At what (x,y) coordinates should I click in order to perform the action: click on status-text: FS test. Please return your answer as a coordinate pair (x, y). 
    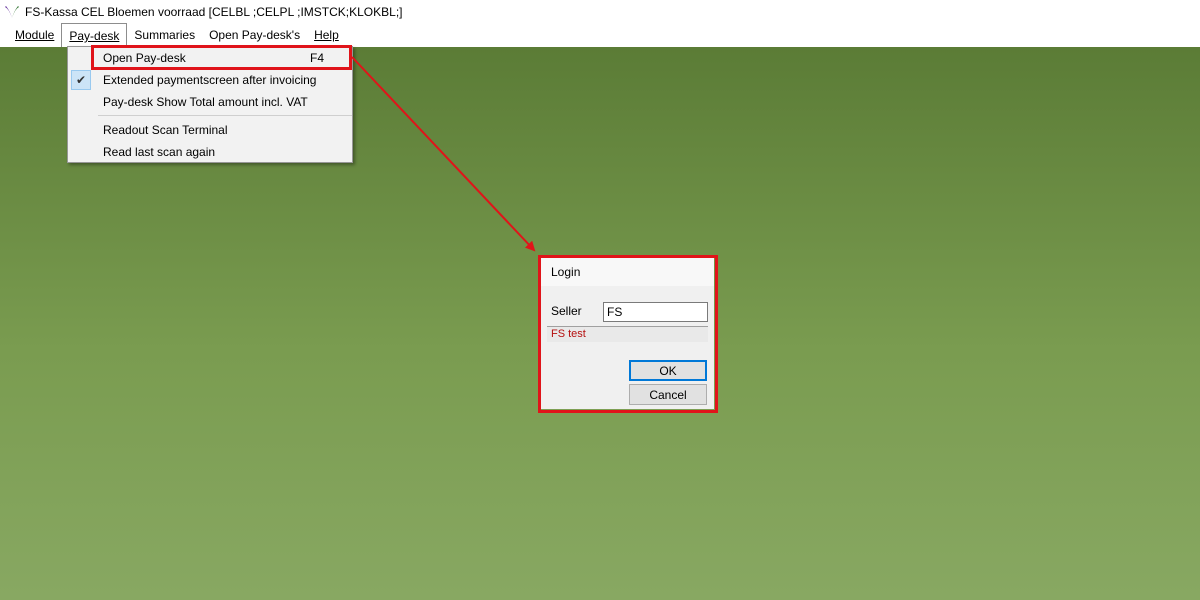
    Looking at the image, I should click on (627, 334).